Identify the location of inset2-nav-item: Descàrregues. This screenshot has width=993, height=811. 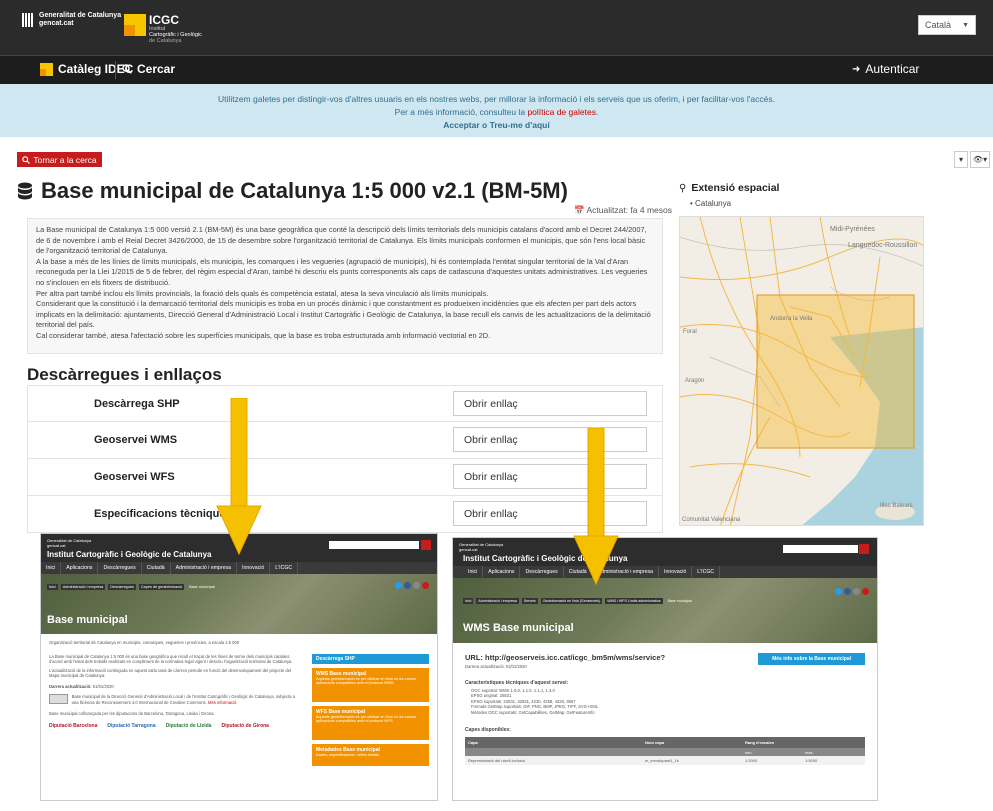
(542, 572).